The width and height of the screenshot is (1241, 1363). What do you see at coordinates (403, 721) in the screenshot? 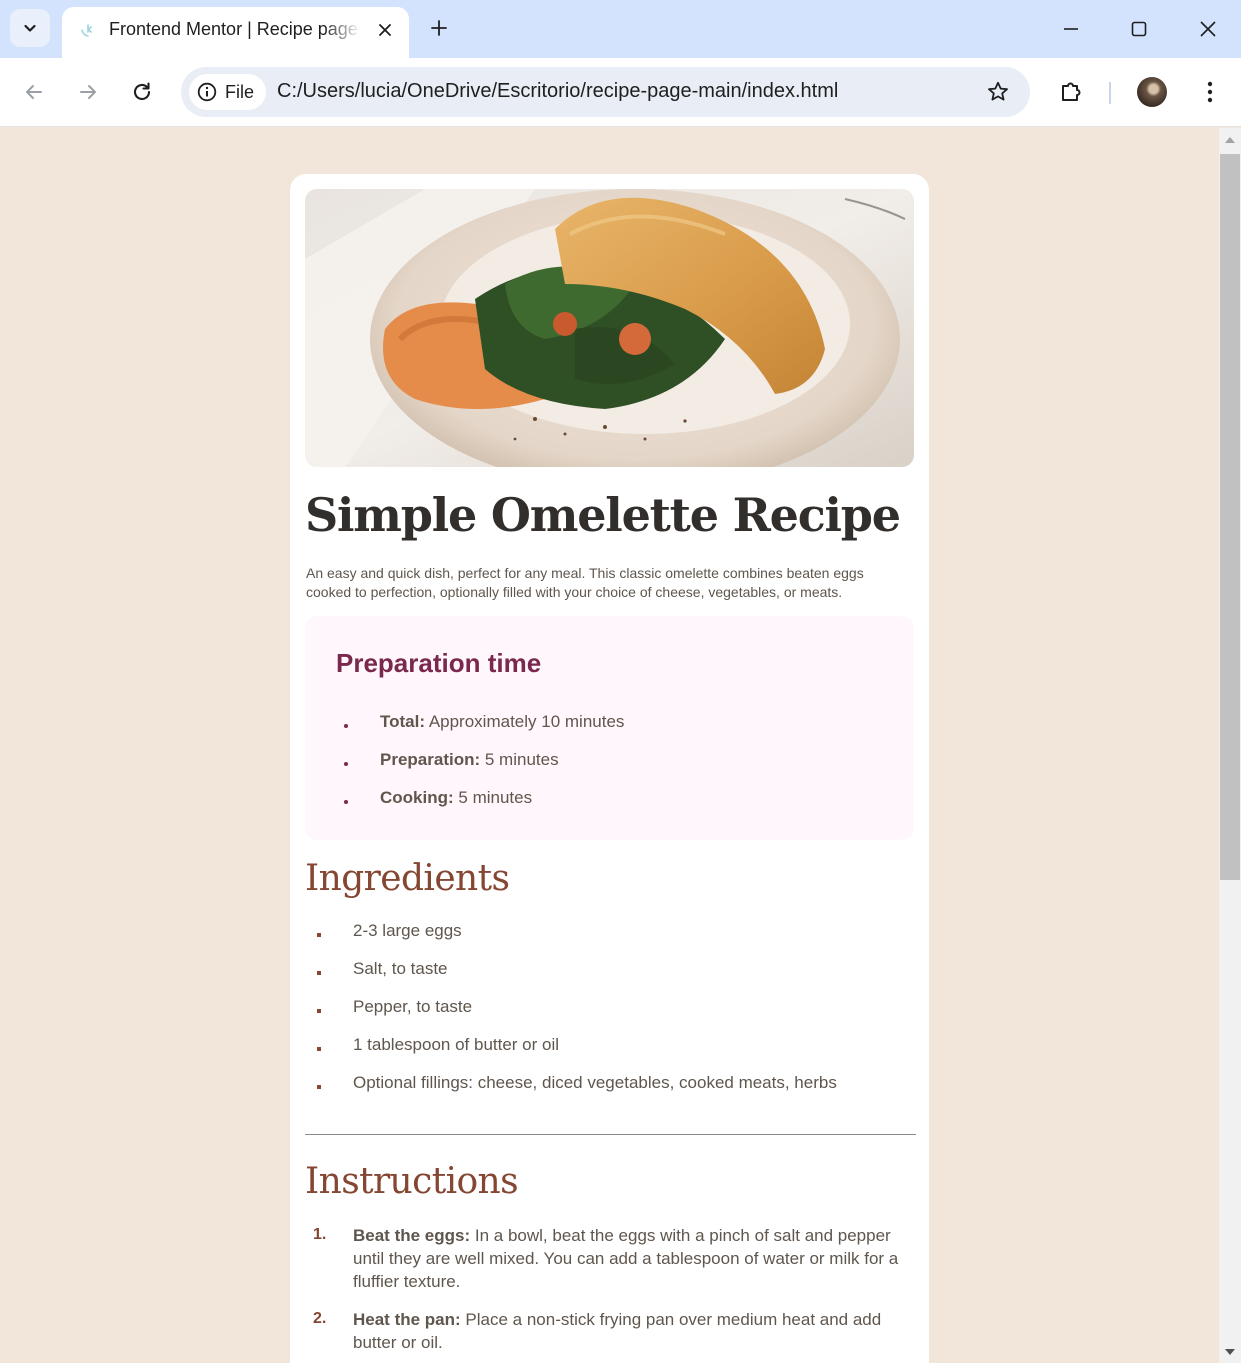
I see `prep-item-label: Total:` at bounding box center [403, 721].